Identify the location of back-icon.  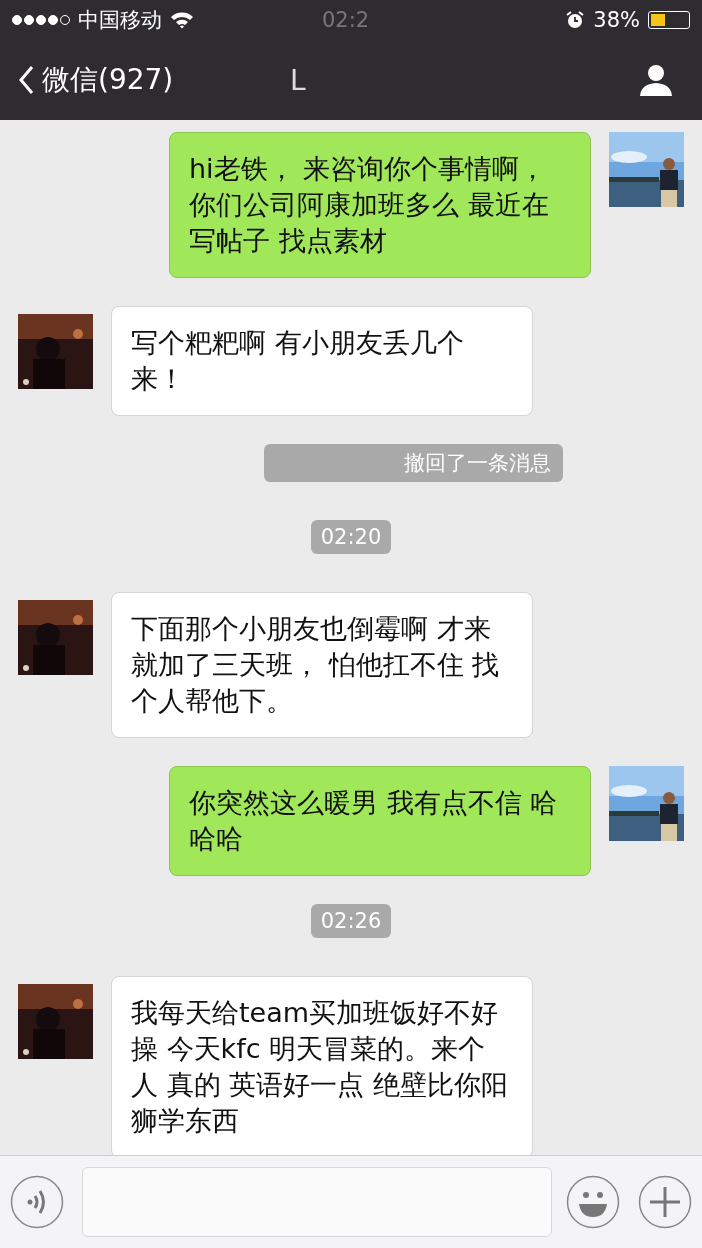
(26, 80).